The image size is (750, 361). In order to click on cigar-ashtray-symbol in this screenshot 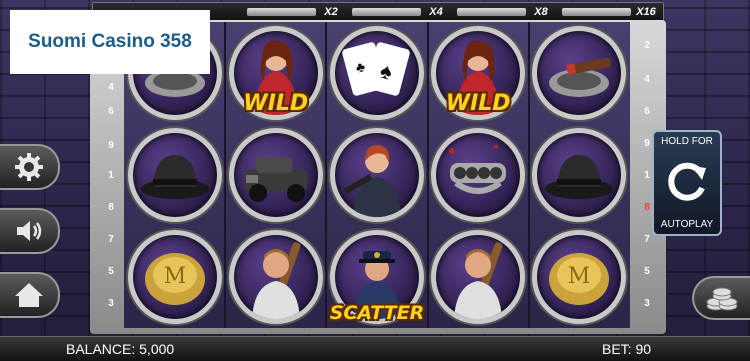, I will do `click(579, 73)`.